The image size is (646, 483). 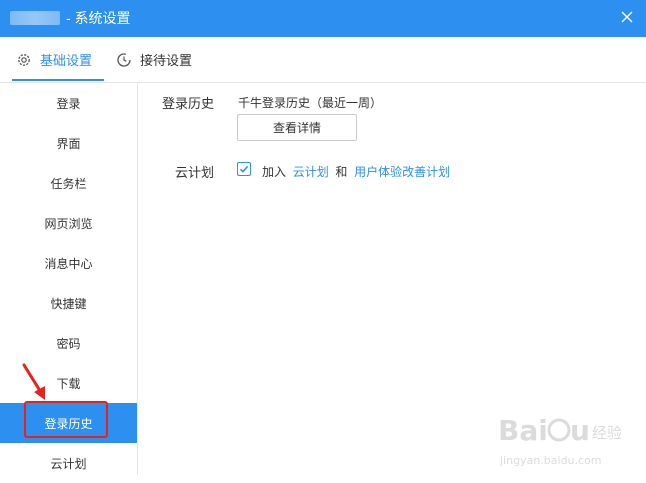 I want to click on gear-icon, so click(x=24, y=60).